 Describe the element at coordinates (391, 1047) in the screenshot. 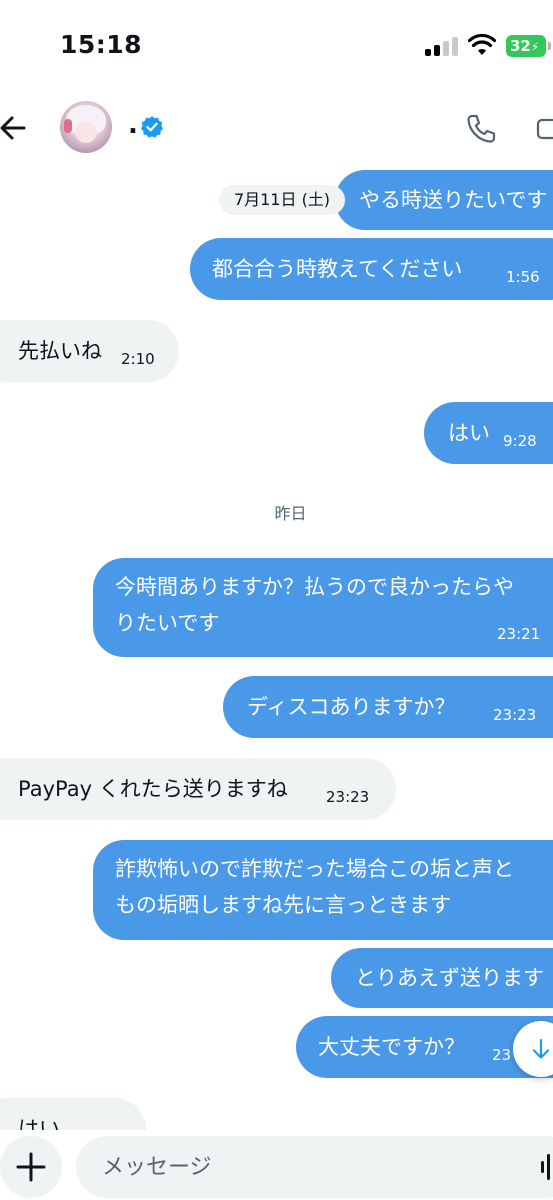

I see `message-text: 大丈夫ですか？` at that location.